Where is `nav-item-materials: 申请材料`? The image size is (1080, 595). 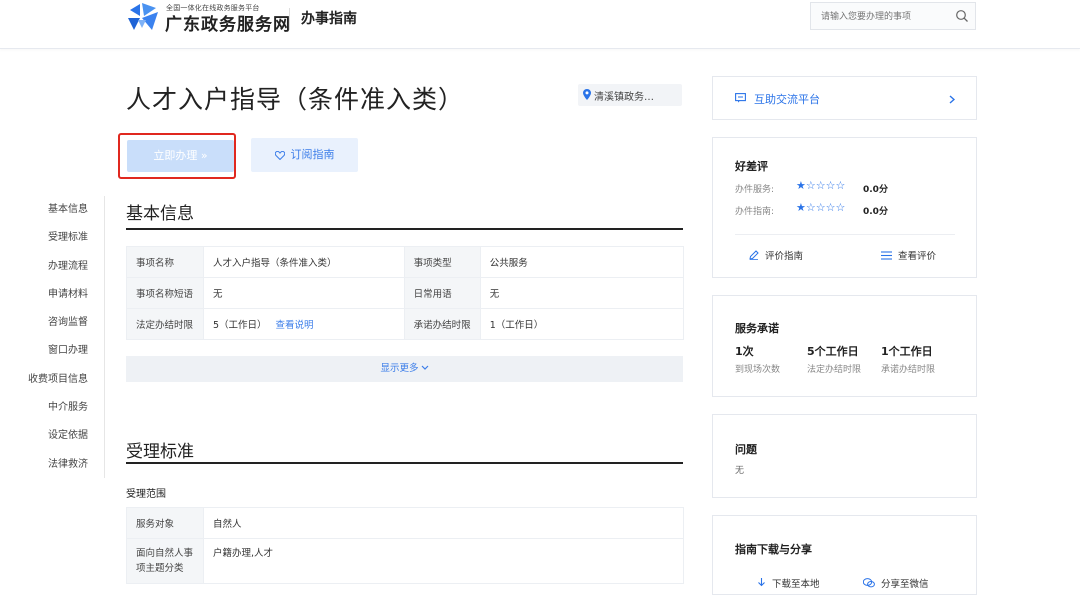
nav-item-materials: 申请材料 is located at coordinates (56, 299).